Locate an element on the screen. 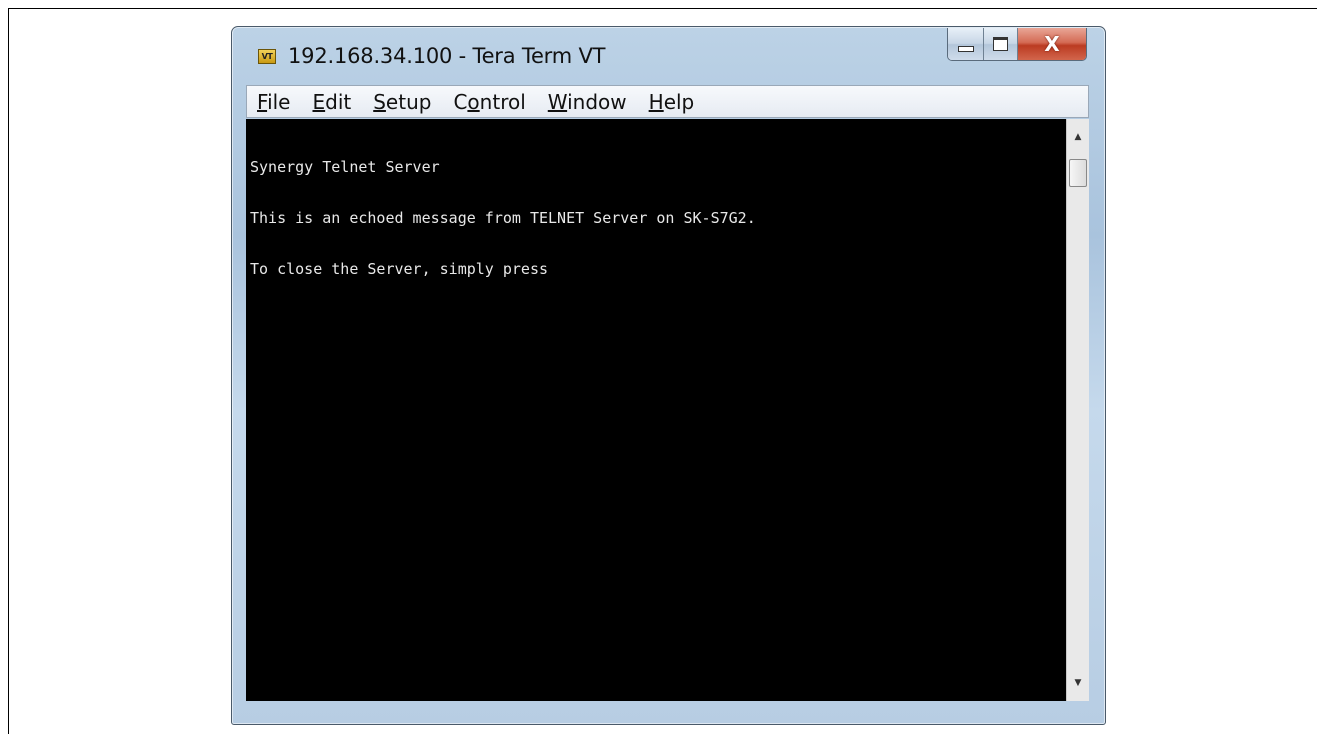 The width and height of the screenshot is (1317, 734). menu-file: File is located at coordinates (274, 102).